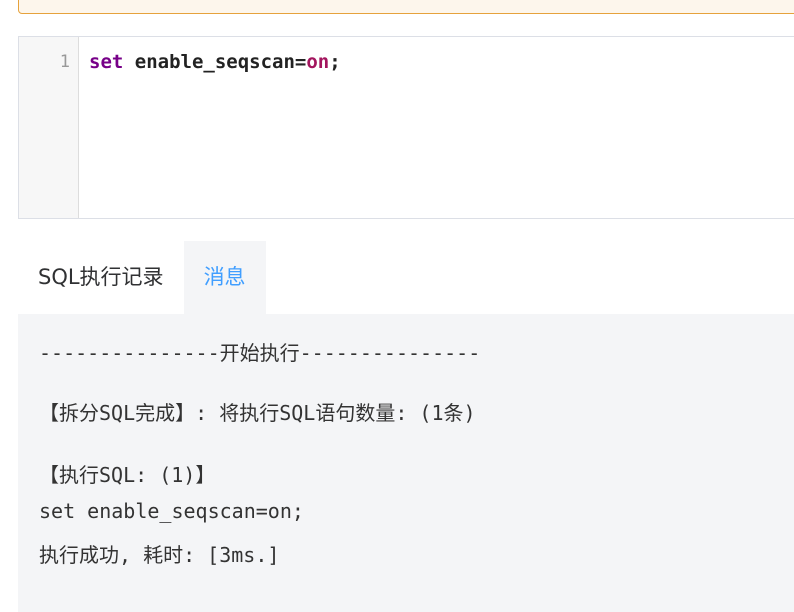 Image resolution: width=794 pixels, height=612 pixels. Describe the element at coordinates (257, 413) in the screenshot. I see `message-split: 【拆分SQL完成】: 将执行SQL语句数量: (1条)` at that location.